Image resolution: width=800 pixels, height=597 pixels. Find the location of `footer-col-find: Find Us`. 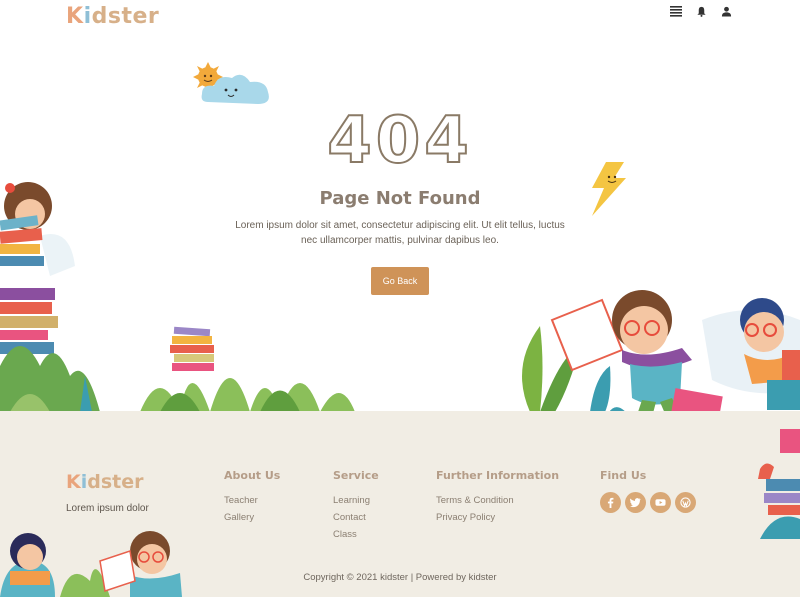

footer-col-find: Find Us is located at coordinates (648, 491).